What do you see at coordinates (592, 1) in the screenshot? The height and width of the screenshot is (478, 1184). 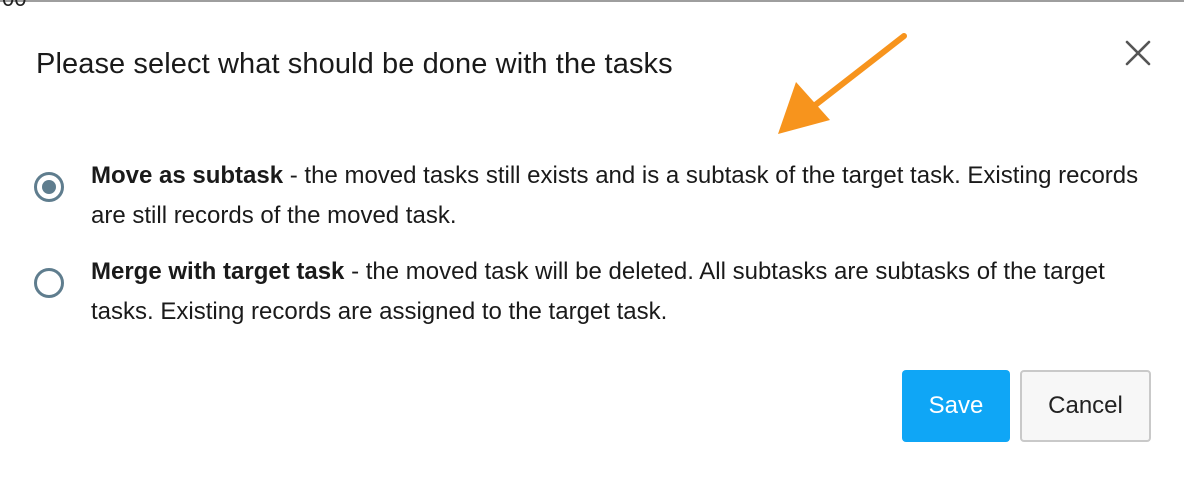 I see `top-divider` at bounding box center [592, 1].